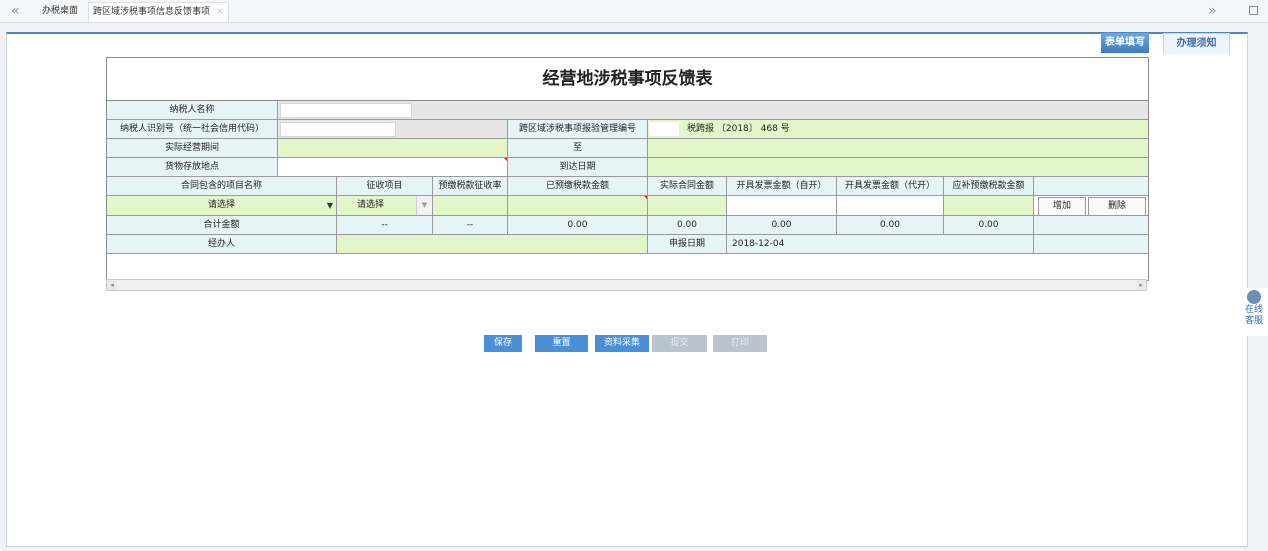 Image resolution: width=1268 pixels, height=551 pixels. I want to click on project-select-value: 请选择, so click(221, 205).